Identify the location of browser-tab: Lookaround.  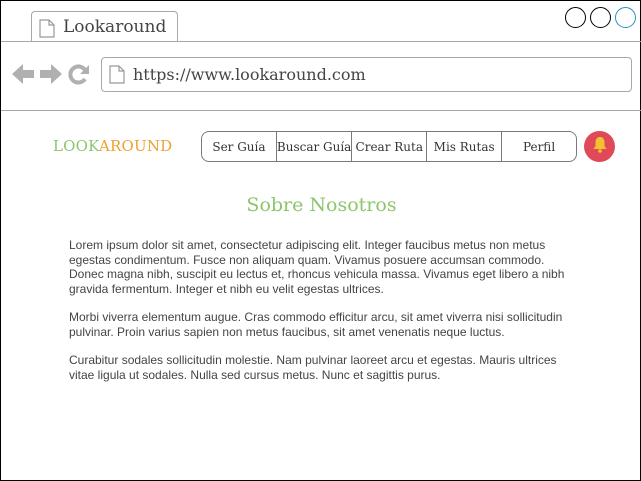
(104, 26).